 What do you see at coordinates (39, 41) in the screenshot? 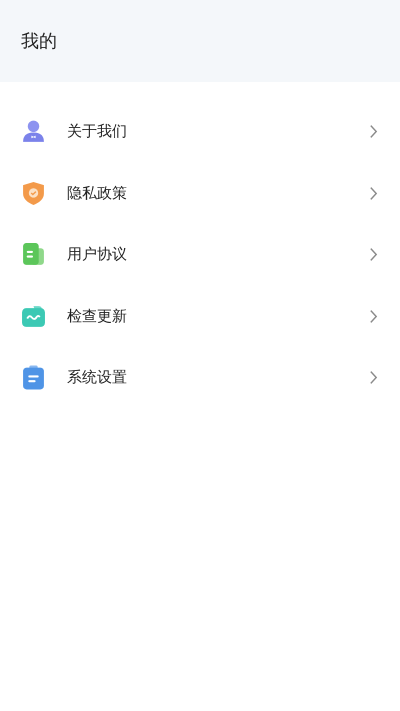
I see `page-title: 我的` at bounding box center [39, 41].